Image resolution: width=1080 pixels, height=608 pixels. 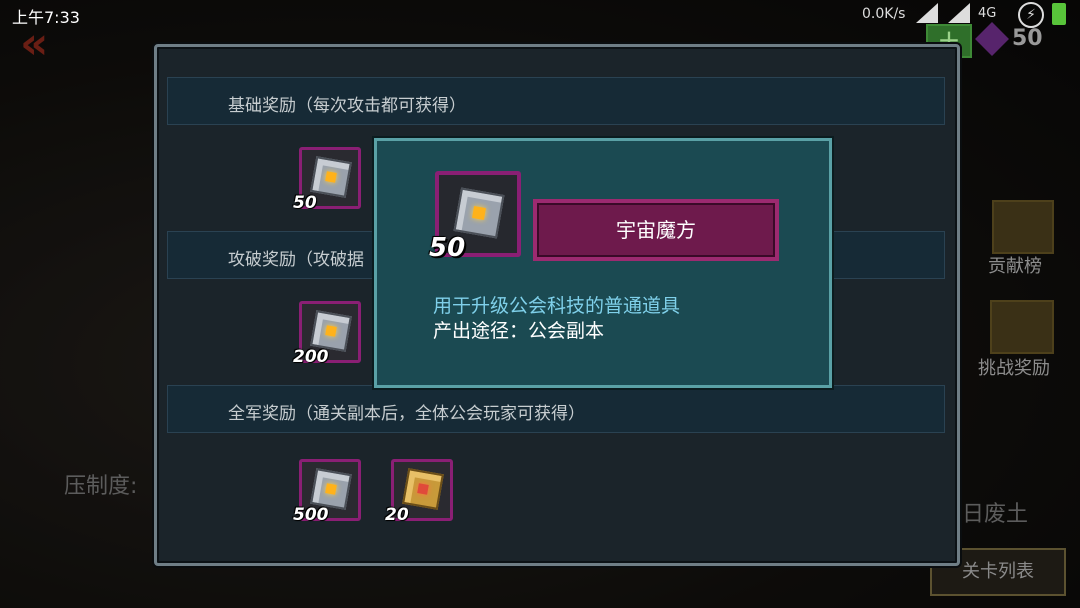 What do you see at coordinates (34, 43) in the screenshot?
I see `back-arrow-icon: «` at bounding box center [34, 43].